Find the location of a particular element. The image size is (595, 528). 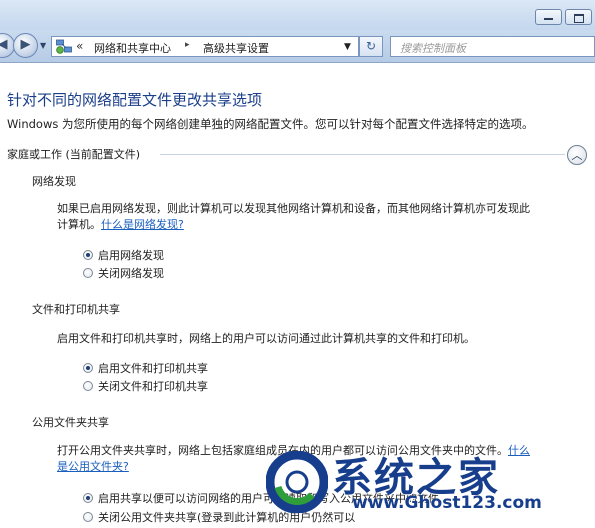

network-discovery-desc-prefix: 计算机。 is located at coordinates (79, 224).